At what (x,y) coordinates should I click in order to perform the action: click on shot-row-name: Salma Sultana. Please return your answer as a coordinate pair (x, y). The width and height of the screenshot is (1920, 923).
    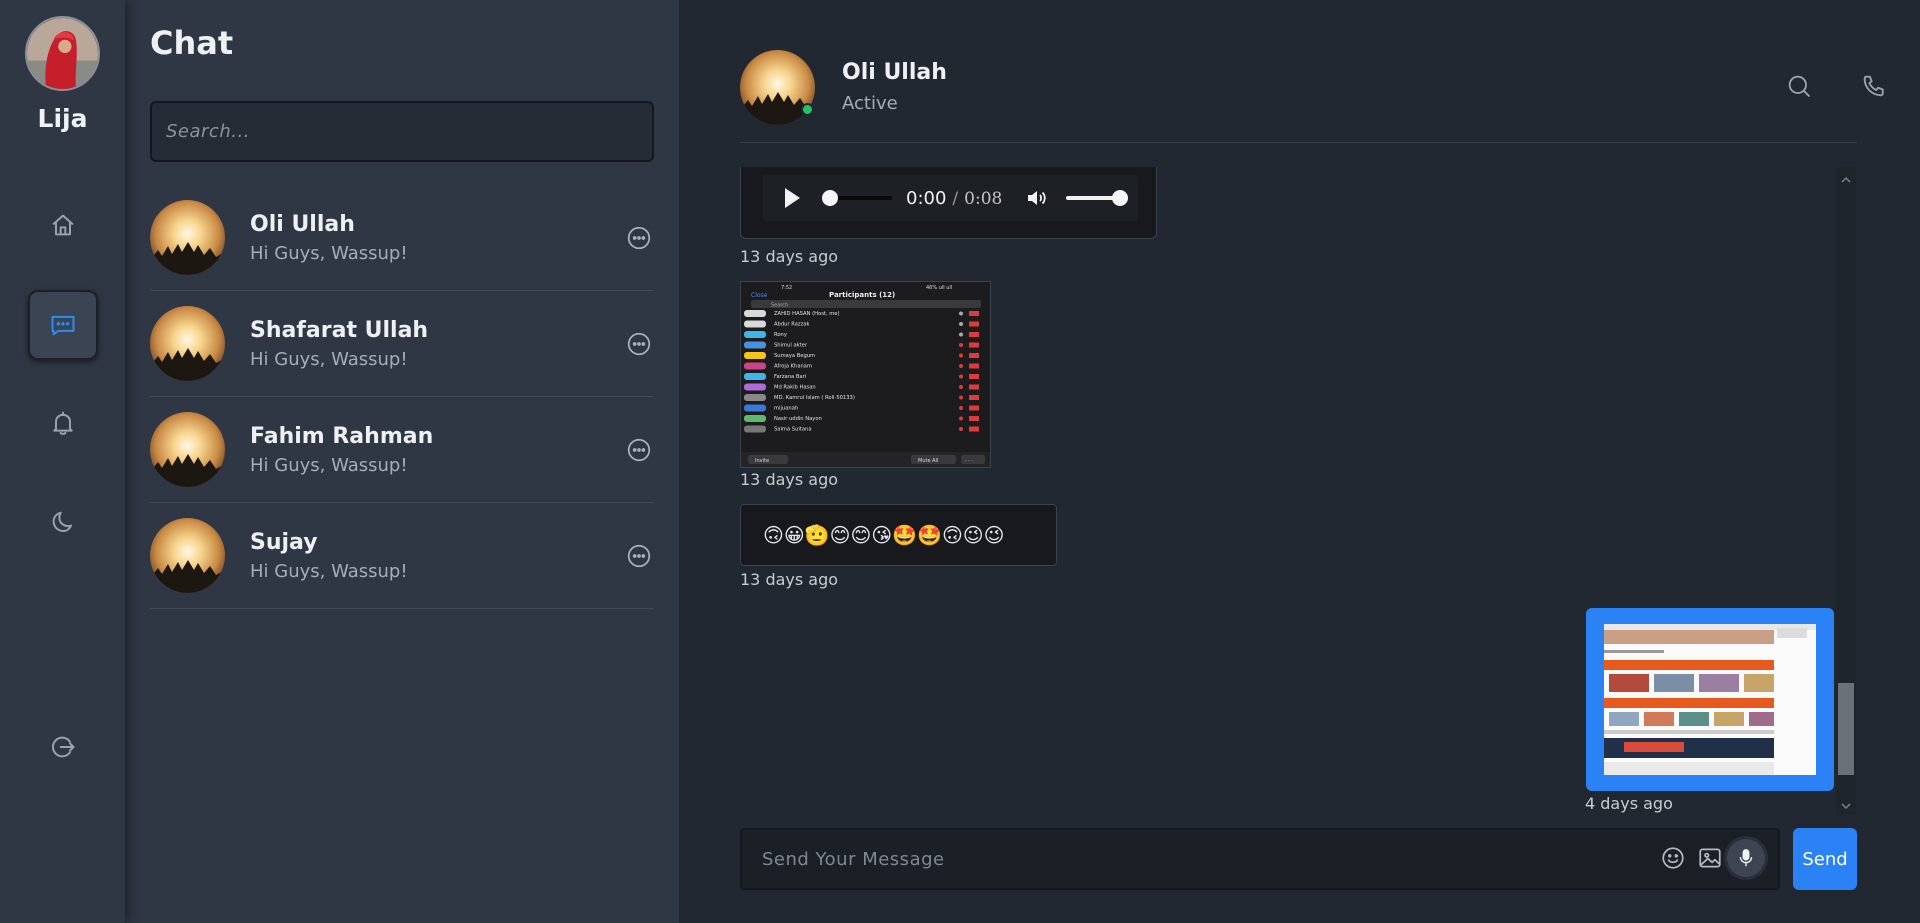
    Looking at the image, I should click on (793, 430).